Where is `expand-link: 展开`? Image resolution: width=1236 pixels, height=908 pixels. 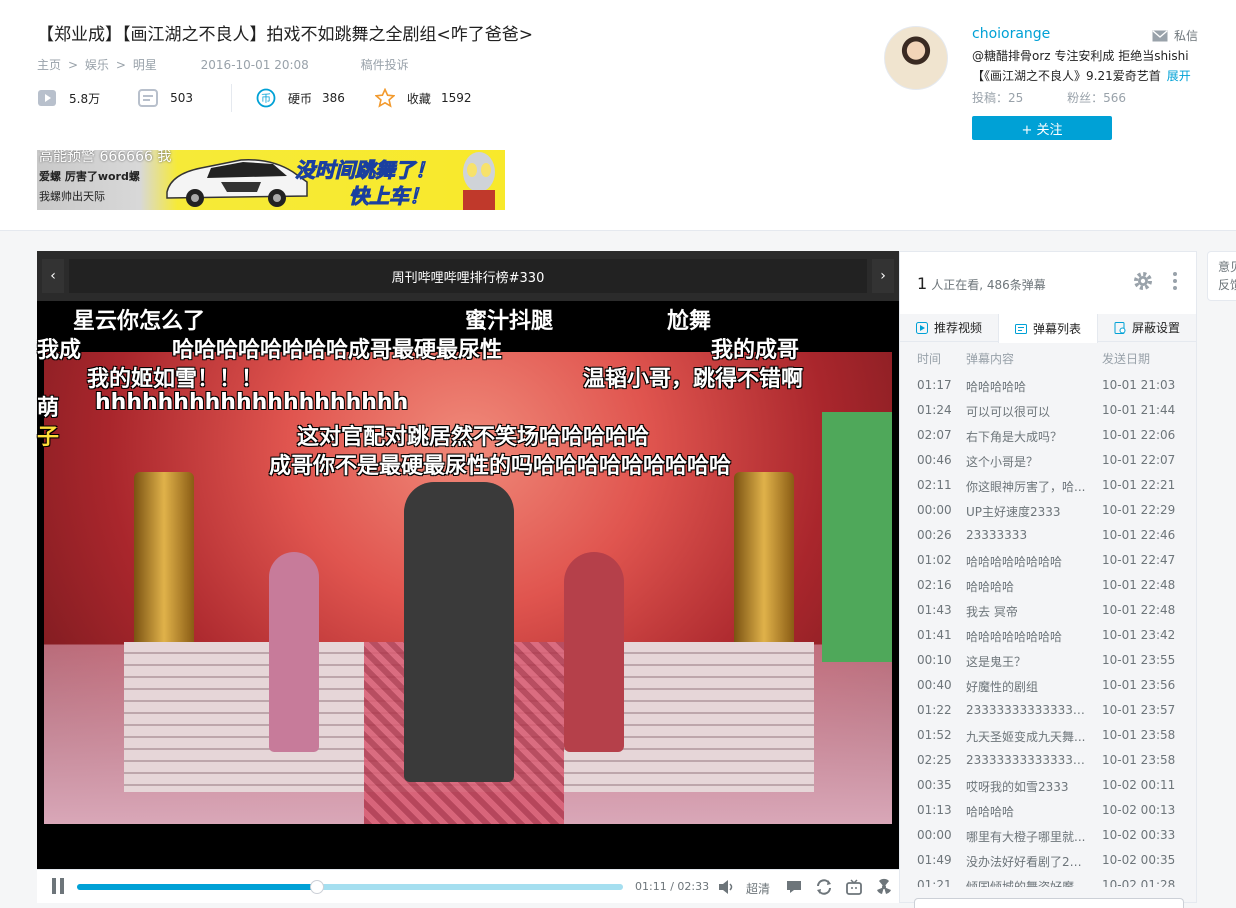
expand-link: 展开 is located at coordinates (1179, 76).